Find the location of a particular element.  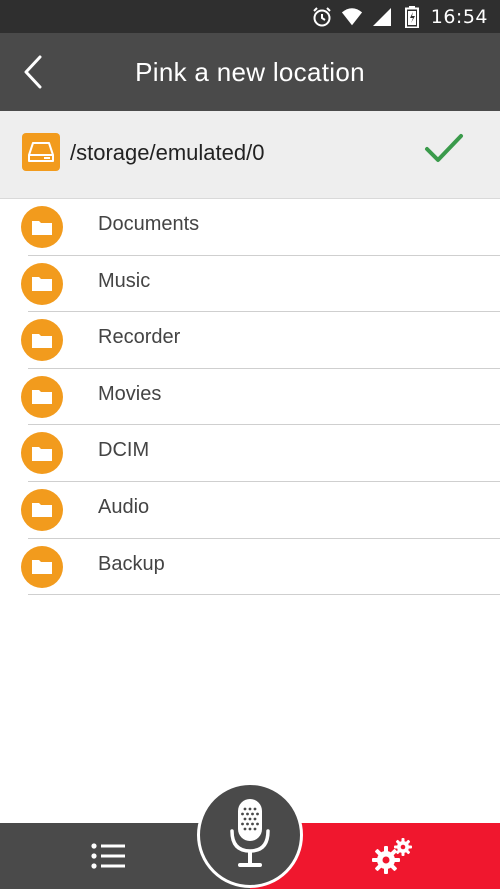

status-time: 16:54 is located at coordinates (459, 16).